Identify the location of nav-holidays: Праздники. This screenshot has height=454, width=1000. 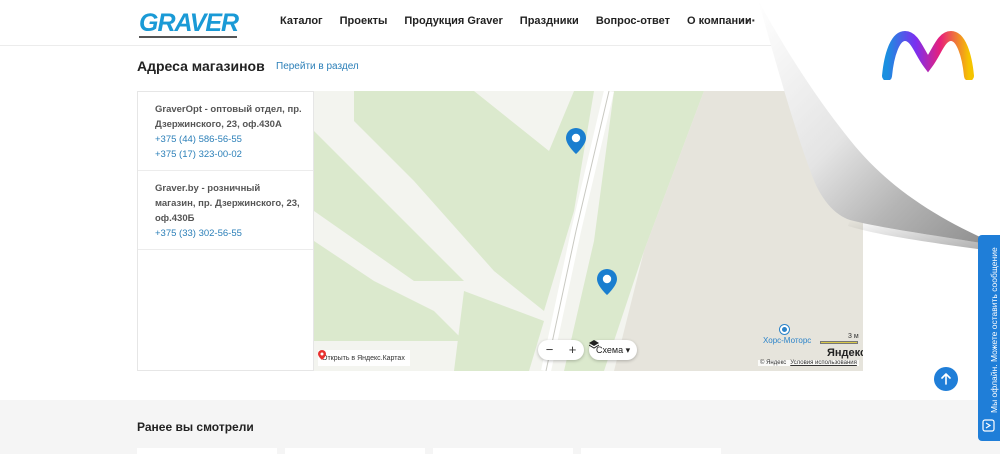
(549, 21).